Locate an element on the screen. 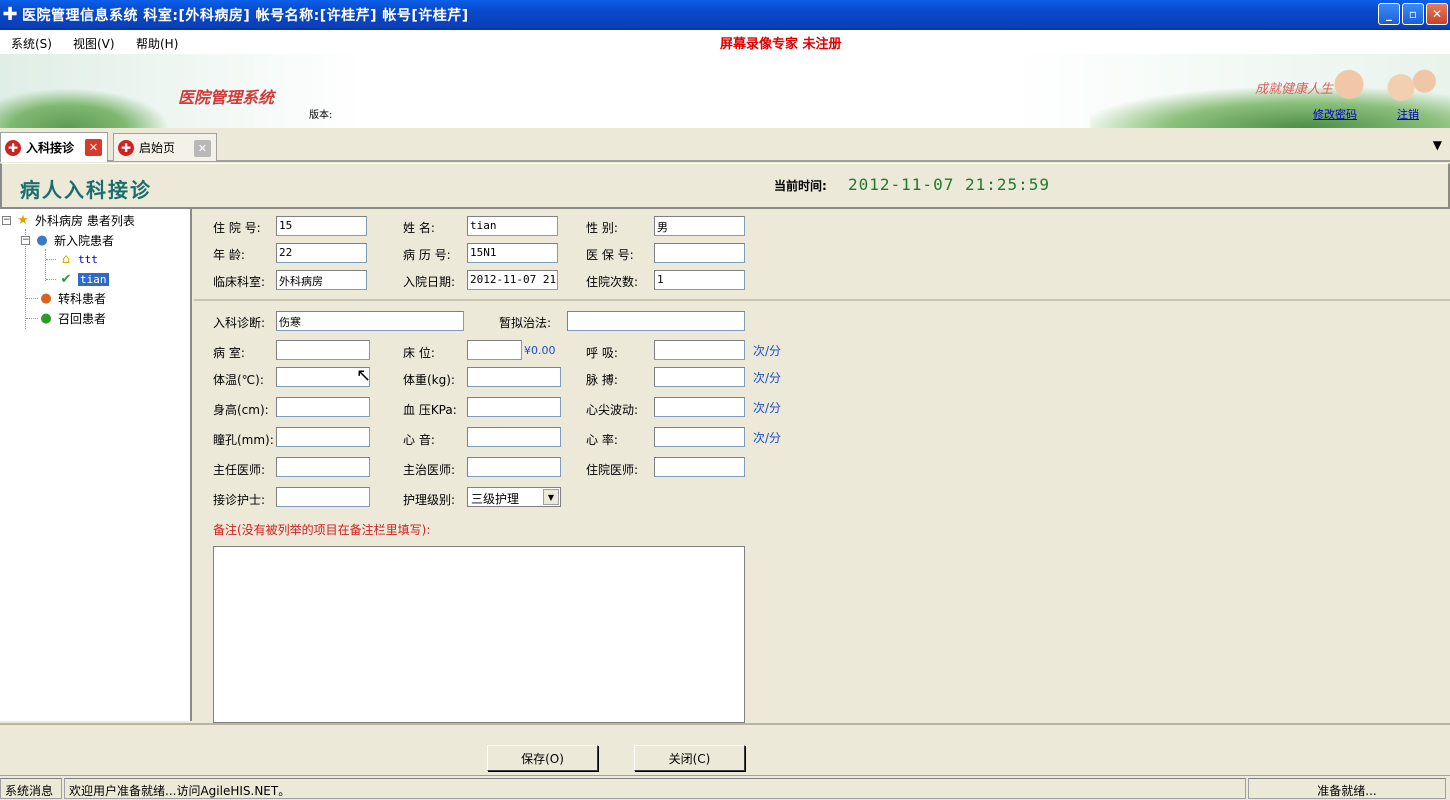 This screenshot has height=800, width=1450. name-label: 姓 名: is located at coordinates (419, 228).